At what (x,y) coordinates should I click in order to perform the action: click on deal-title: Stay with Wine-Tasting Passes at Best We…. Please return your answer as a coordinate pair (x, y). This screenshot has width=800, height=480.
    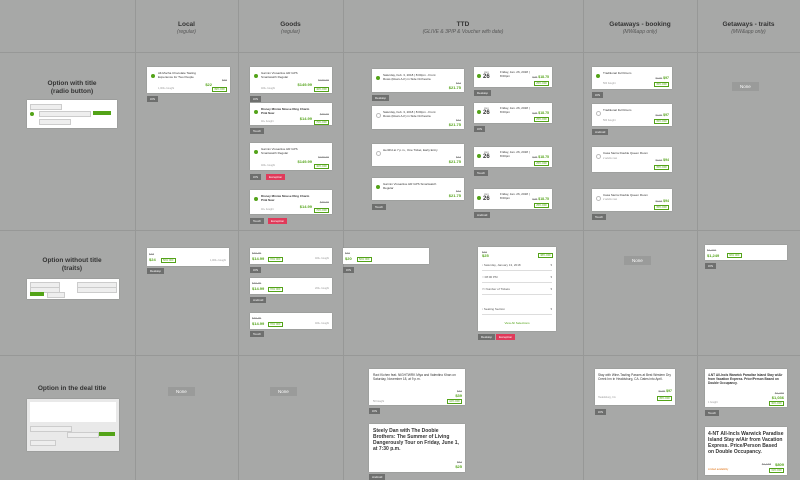
    Looking at the image, I should click on (634, 377).